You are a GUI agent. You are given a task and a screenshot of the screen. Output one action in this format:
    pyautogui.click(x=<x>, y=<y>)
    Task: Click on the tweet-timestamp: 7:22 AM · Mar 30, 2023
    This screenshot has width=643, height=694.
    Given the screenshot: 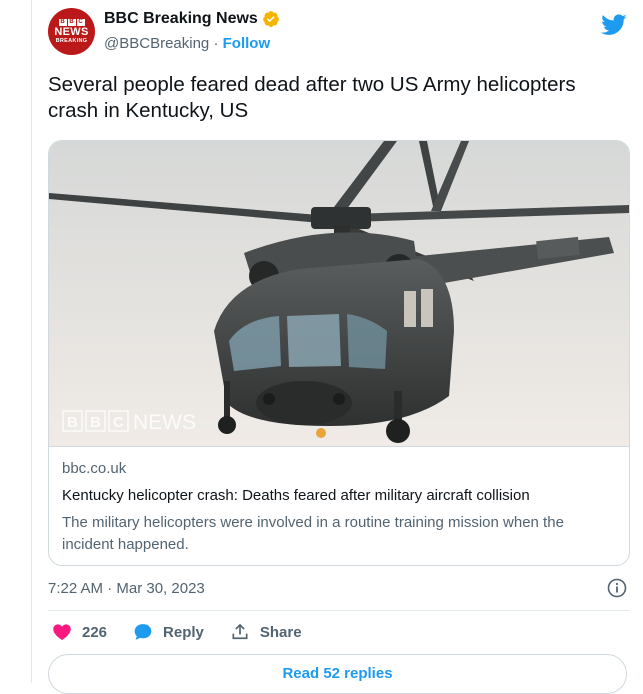 What is the action you would take?
    pyautogui.click(x=126, y=588)
    